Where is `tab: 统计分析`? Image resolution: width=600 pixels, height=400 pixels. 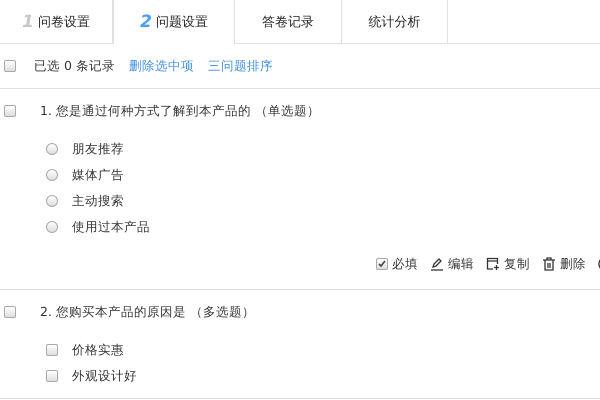 tab: 统计分析 is located at coordinates (395, 22).